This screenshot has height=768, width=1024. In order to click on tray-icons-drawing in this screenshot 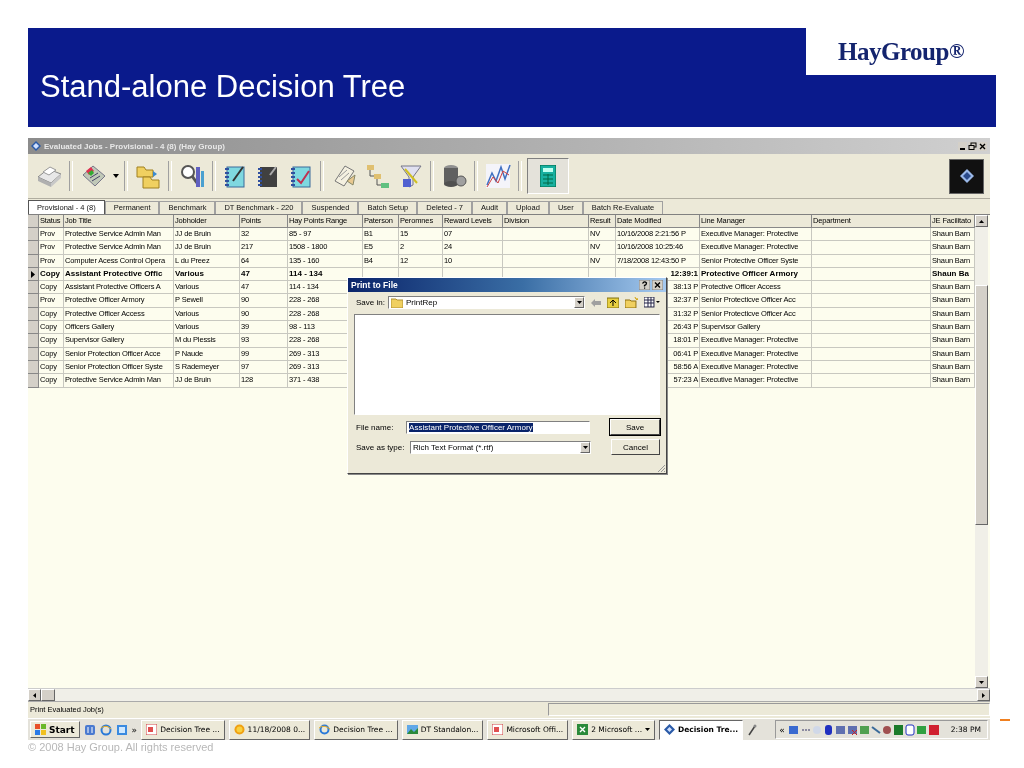, I will do `click(863, 729)`.